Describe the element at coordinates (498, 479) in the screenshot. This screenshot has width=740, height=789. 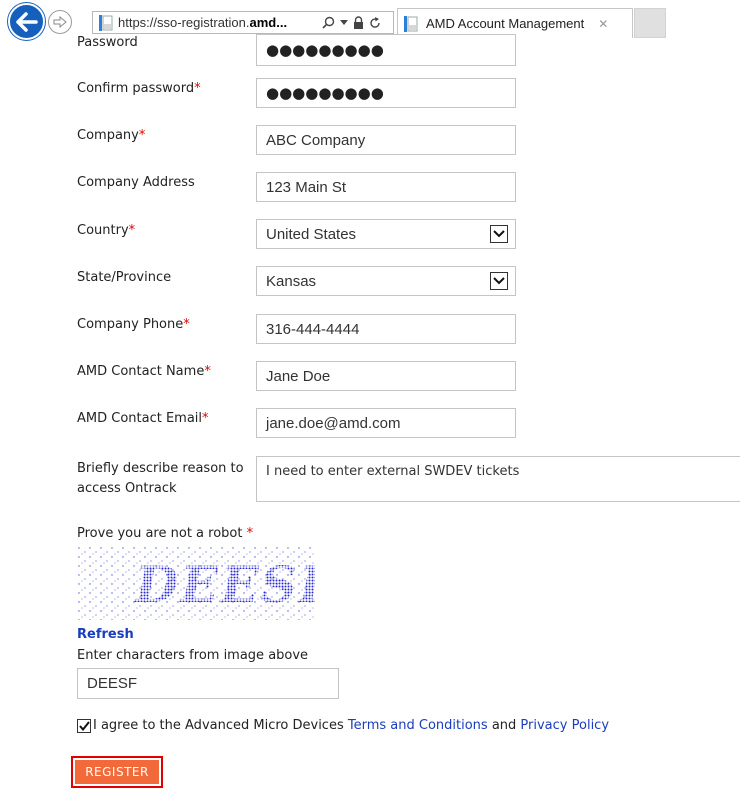
I see `reason-textarea: I need to enter external SWDEV tickets` at that location.